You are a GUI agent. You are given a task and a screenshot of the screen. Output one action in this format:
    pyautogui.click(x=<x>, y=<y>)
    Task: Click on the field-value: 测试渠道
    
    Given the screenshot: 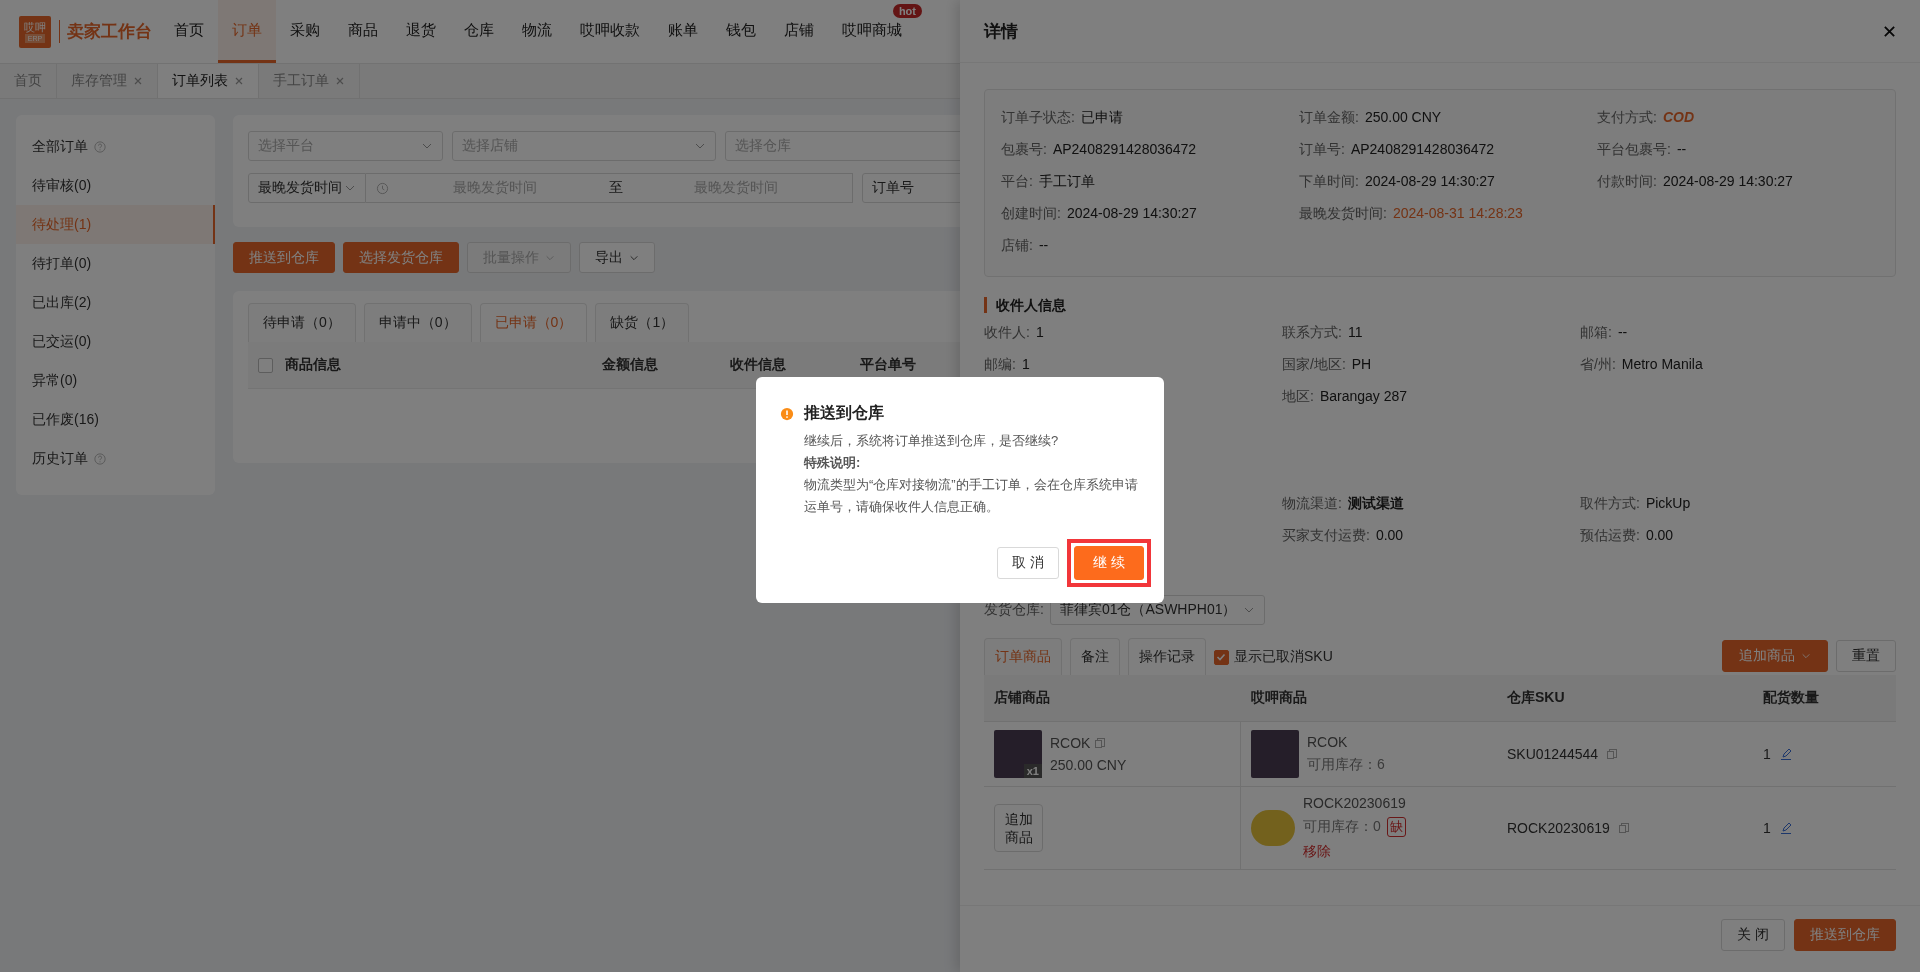 What is the action you would take?
    pyautogui.click(x=1375, y=504)
    